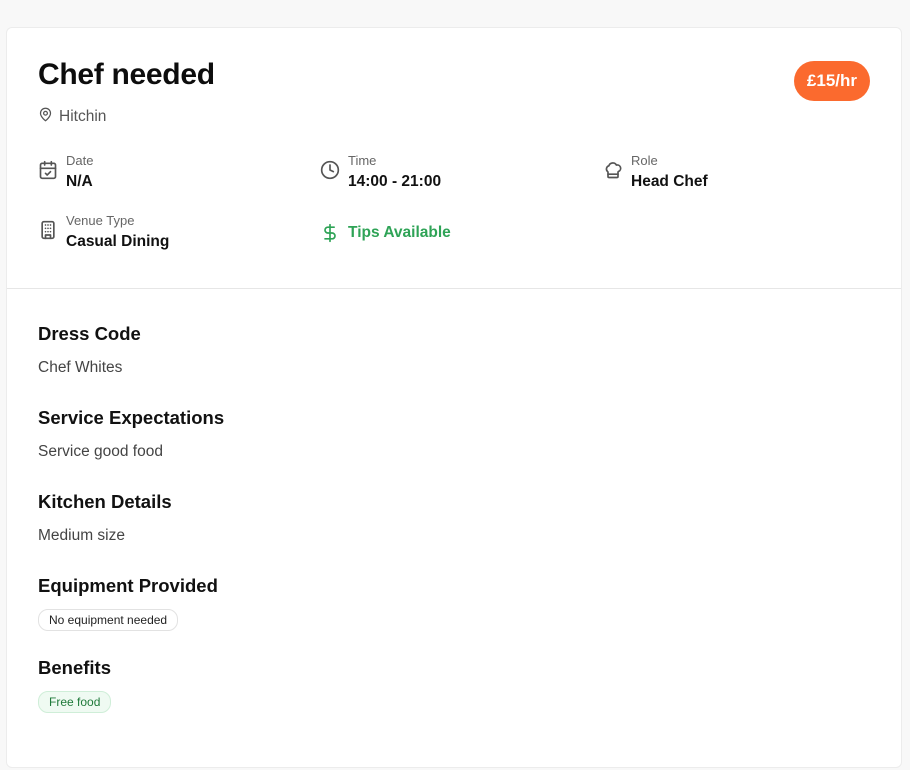 The image size is (910, 770). Describe the element at coordinates (126, 74) in the screenshot. I see `job-title: Chef needed` at that location.